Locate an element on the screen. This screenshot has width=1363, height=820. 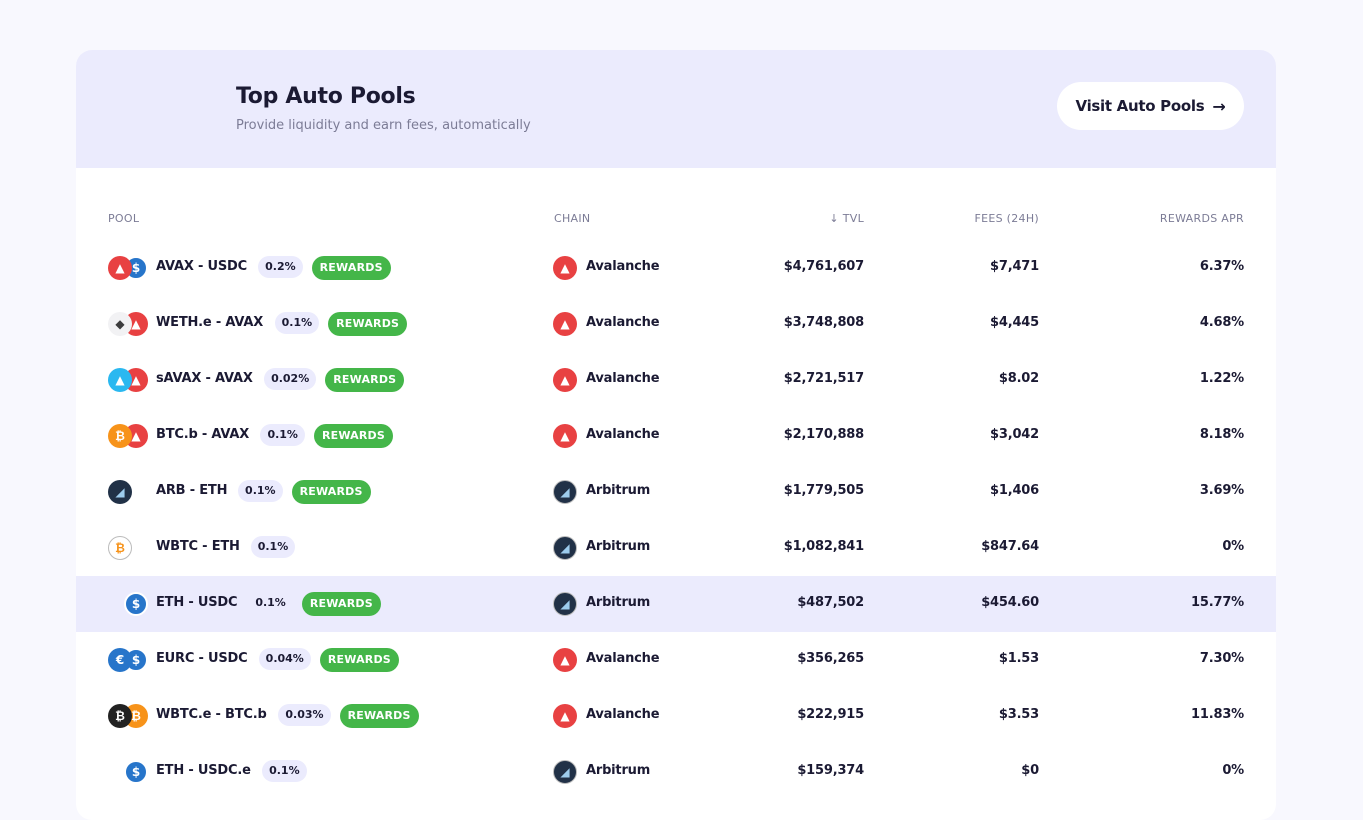
fees-value: $7,471 is located at coordinates (1014, 266).